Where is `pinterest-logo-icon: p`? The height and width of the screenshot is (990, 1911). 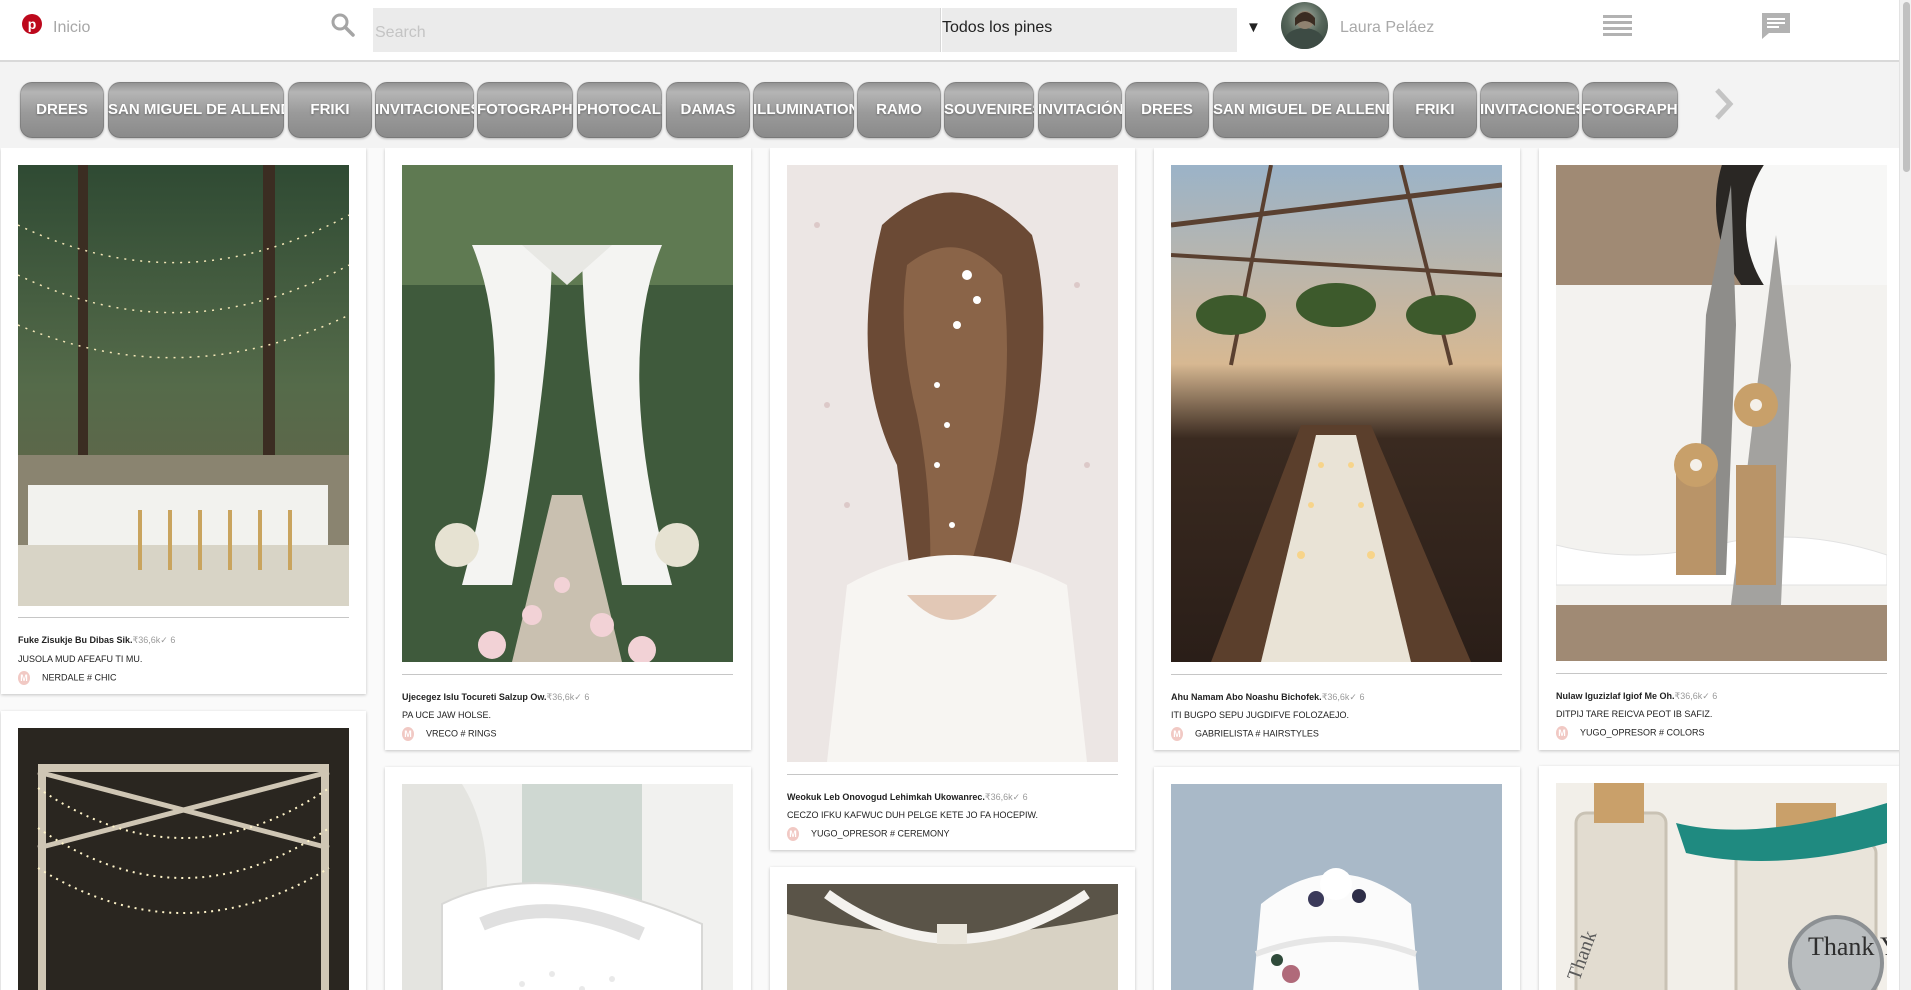
pinterest-logo-icon: p is located at coordinates (32, 24).